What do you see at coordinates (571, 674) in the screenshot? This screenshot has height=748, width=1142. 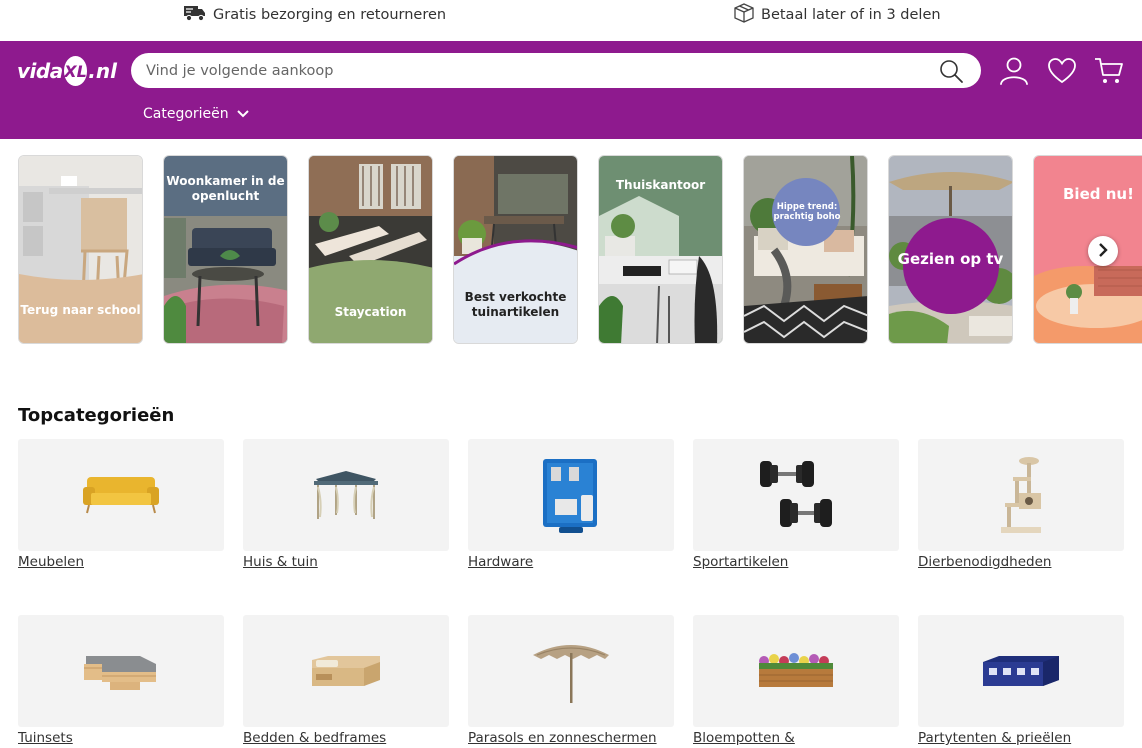 I see `parasol-image` at bounding box center [571, 674].